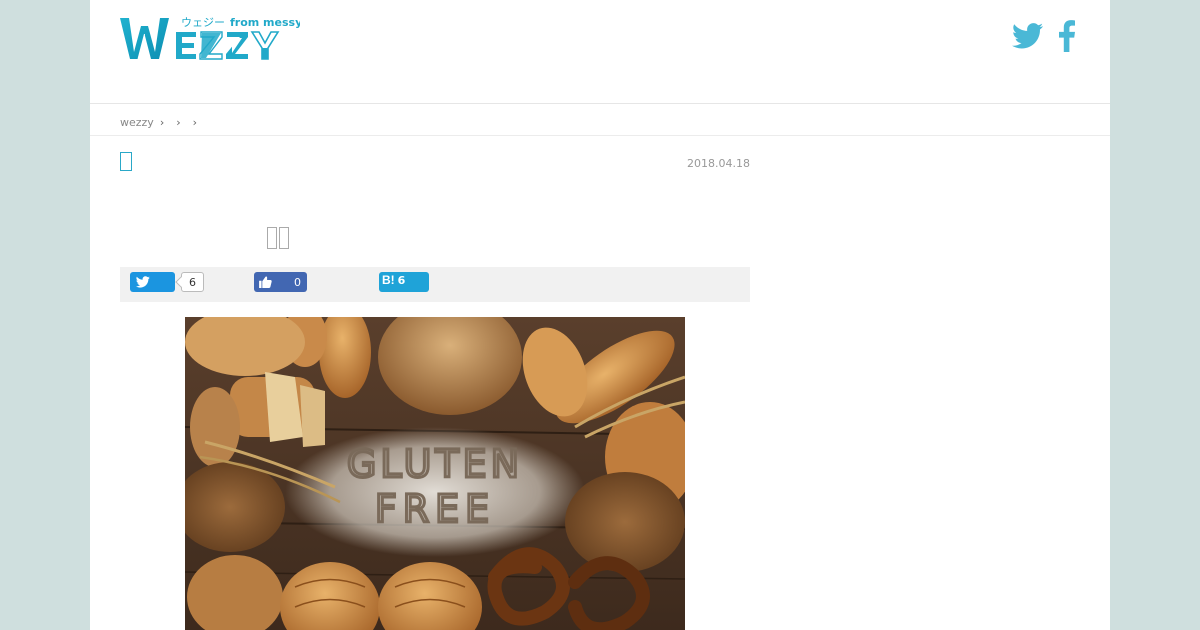  What do you see at coordinates (210, 38) in the screenshot?
I see `site-logo: ウェジー from messy` at bounding box center [210, 38].